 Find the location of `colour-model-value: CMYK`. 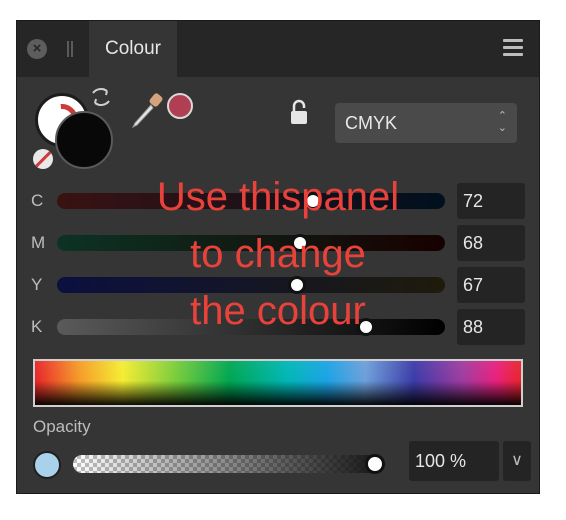

colour-model-value: CMYK is located at coordinates (371, 123).